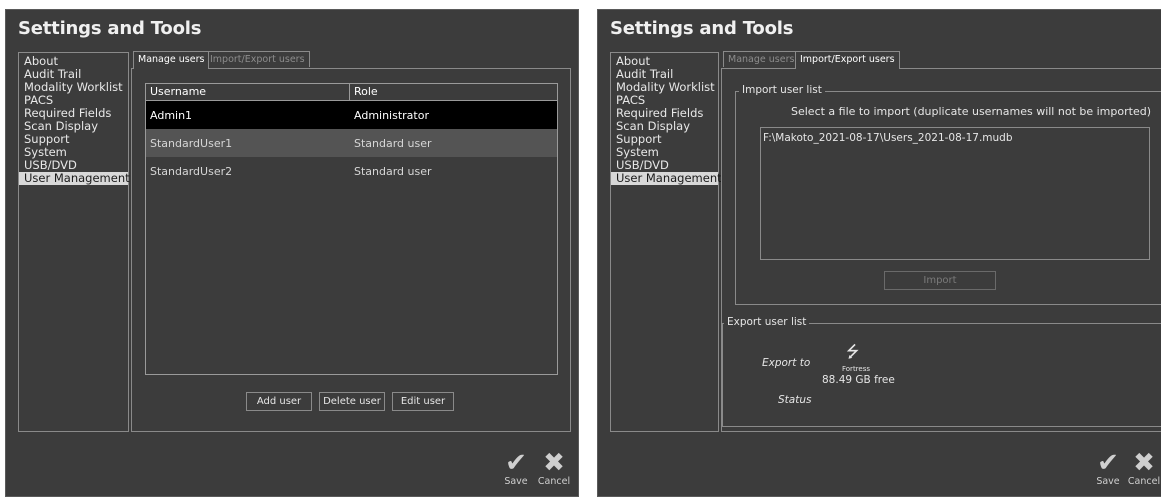 This screenshot has width=1161, height=497. Describe the element at coordinates (351, 171) in the screenshot. I see `table-row: StandardUser2 Standard user` at that location.